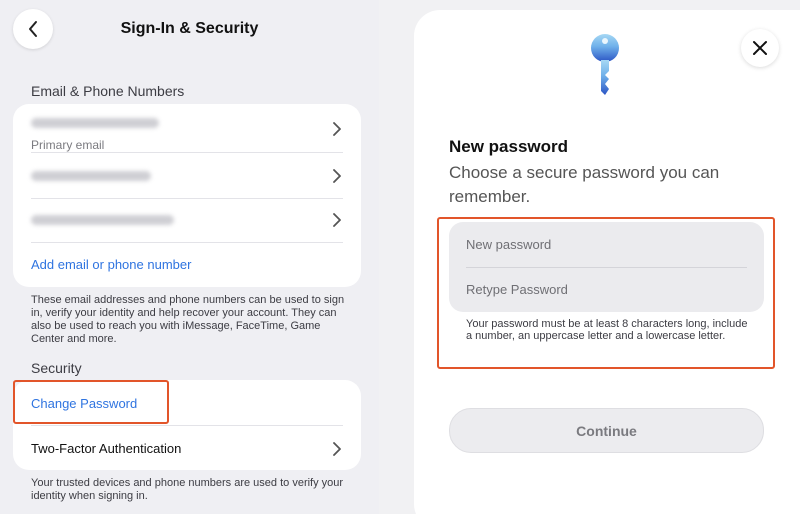 Image resolution: width=800 pixels, height=514 pixels. I want to click on two-factor-authentication-item: Two-Factor Authentication, so click(187, 449).